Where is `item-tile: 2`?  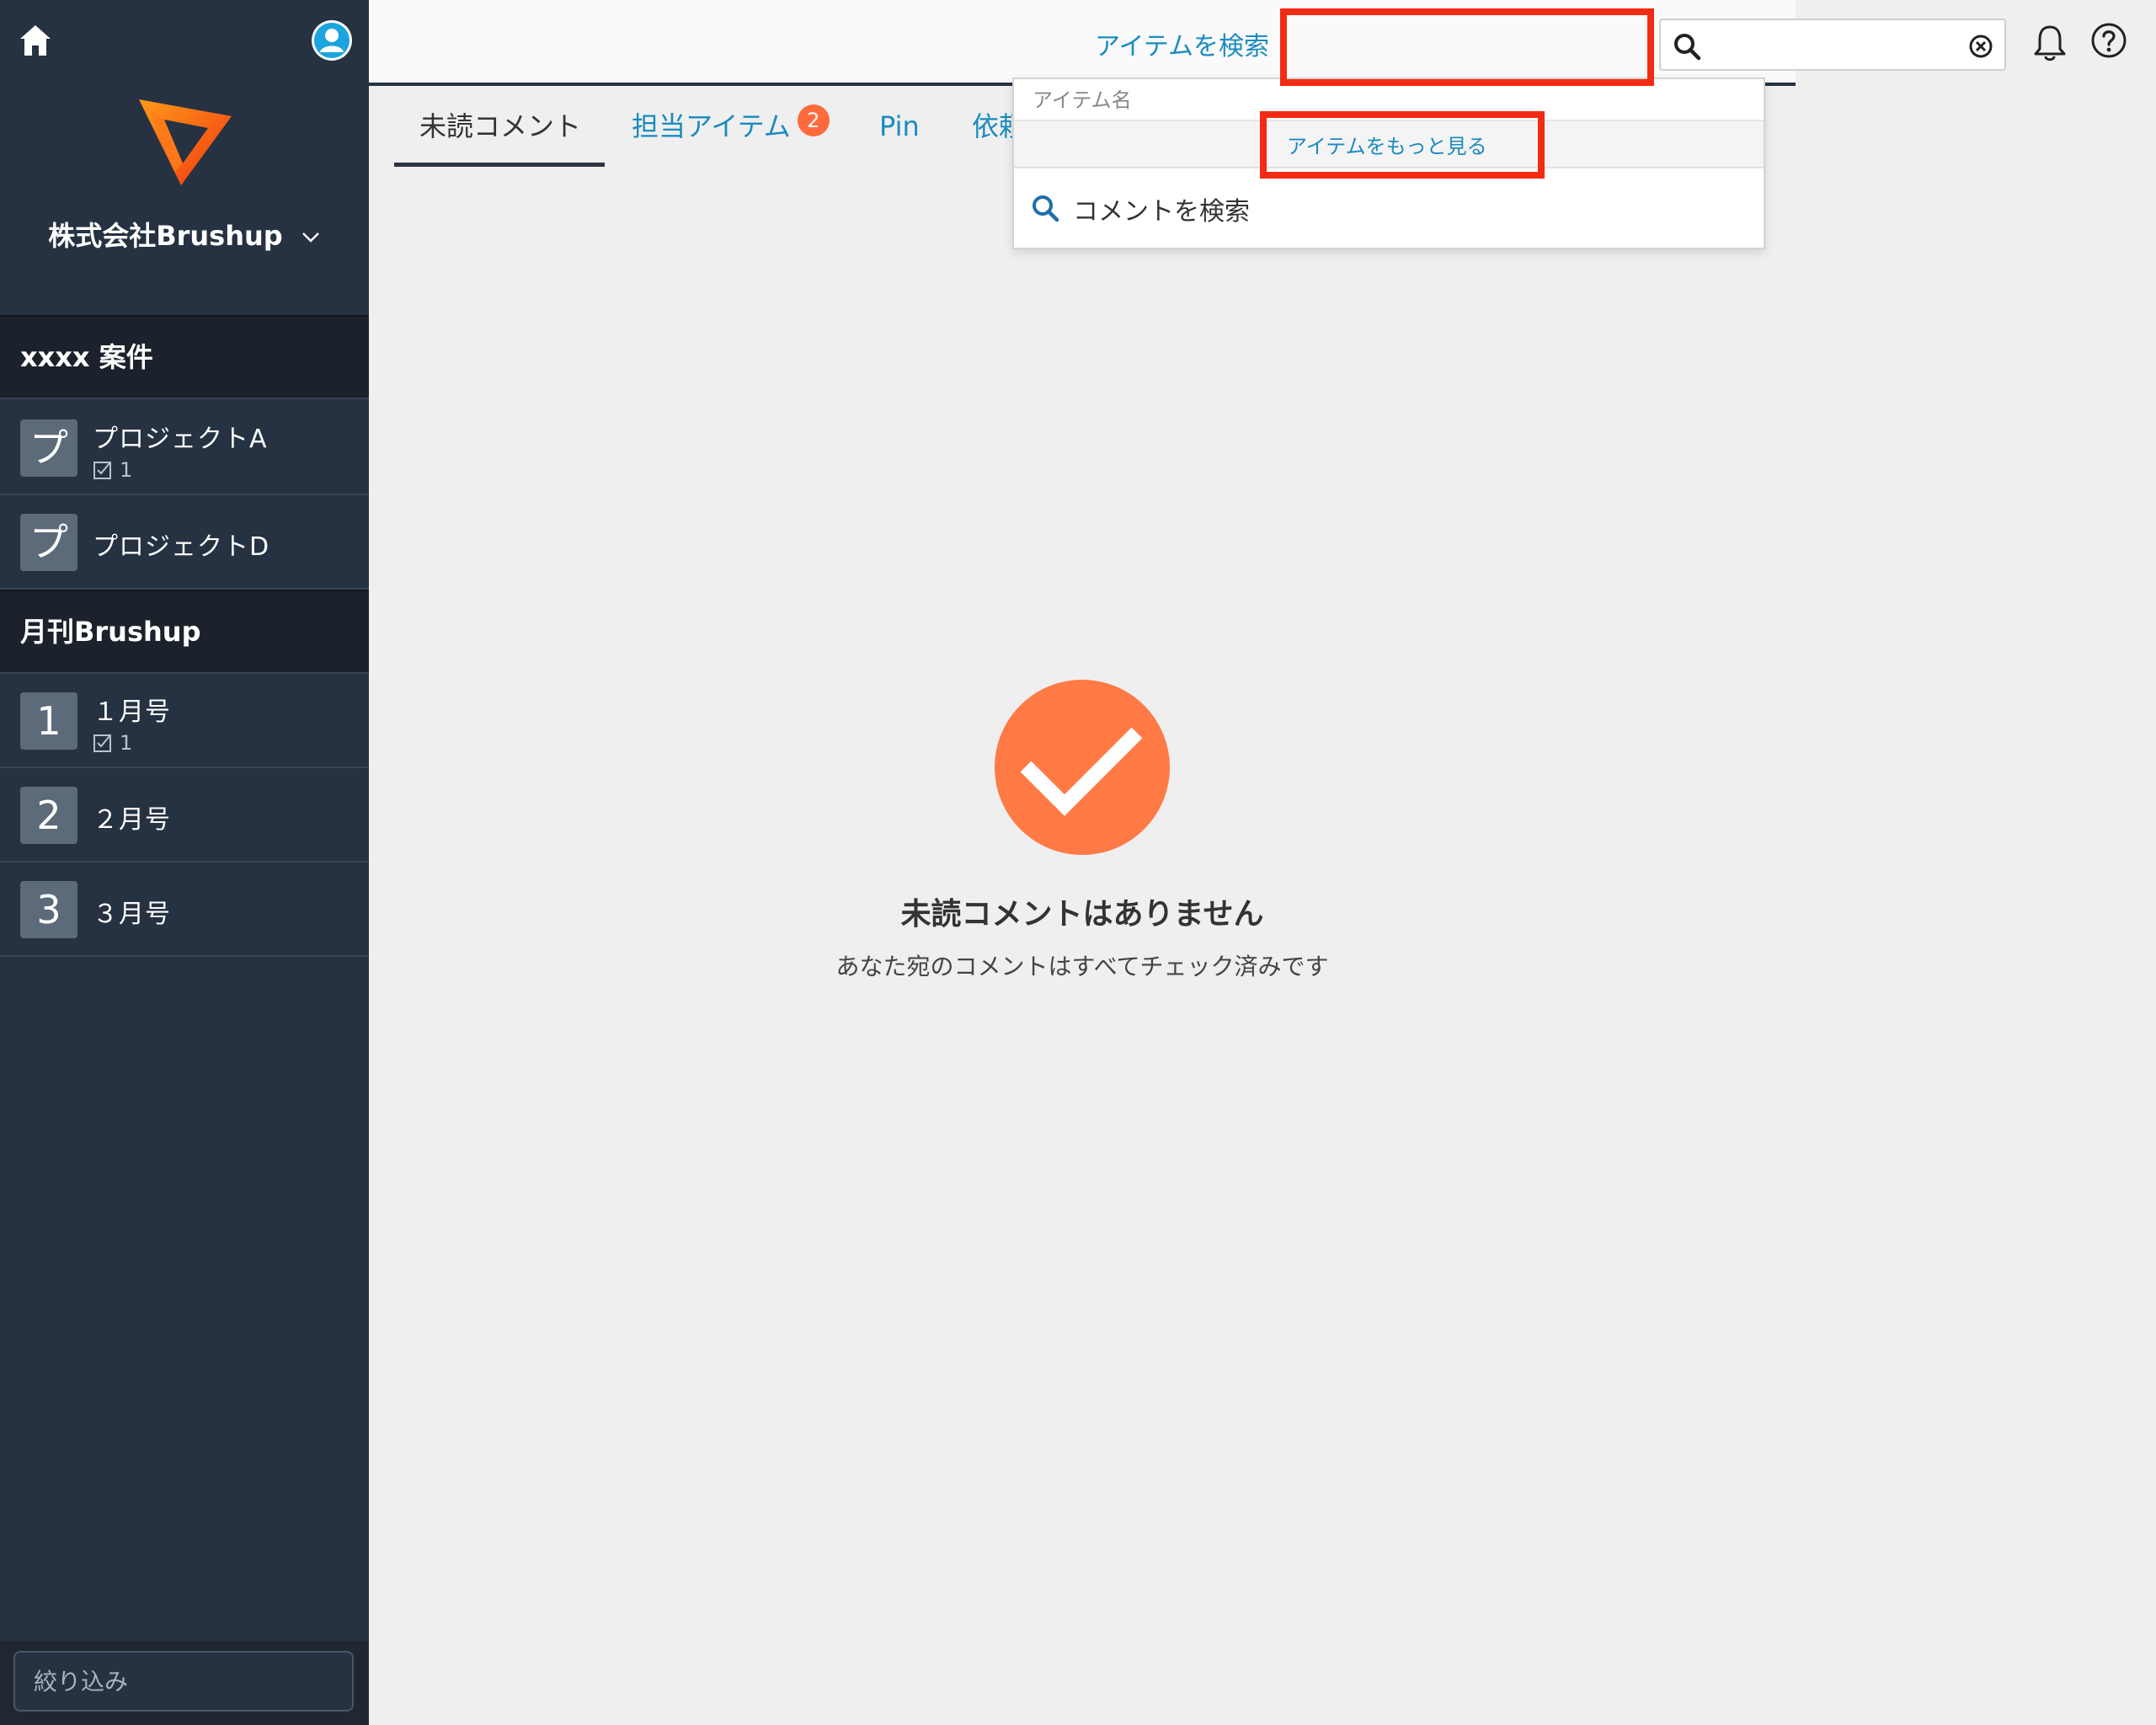 item-tile: 2 is located at coordinates (48, 815).